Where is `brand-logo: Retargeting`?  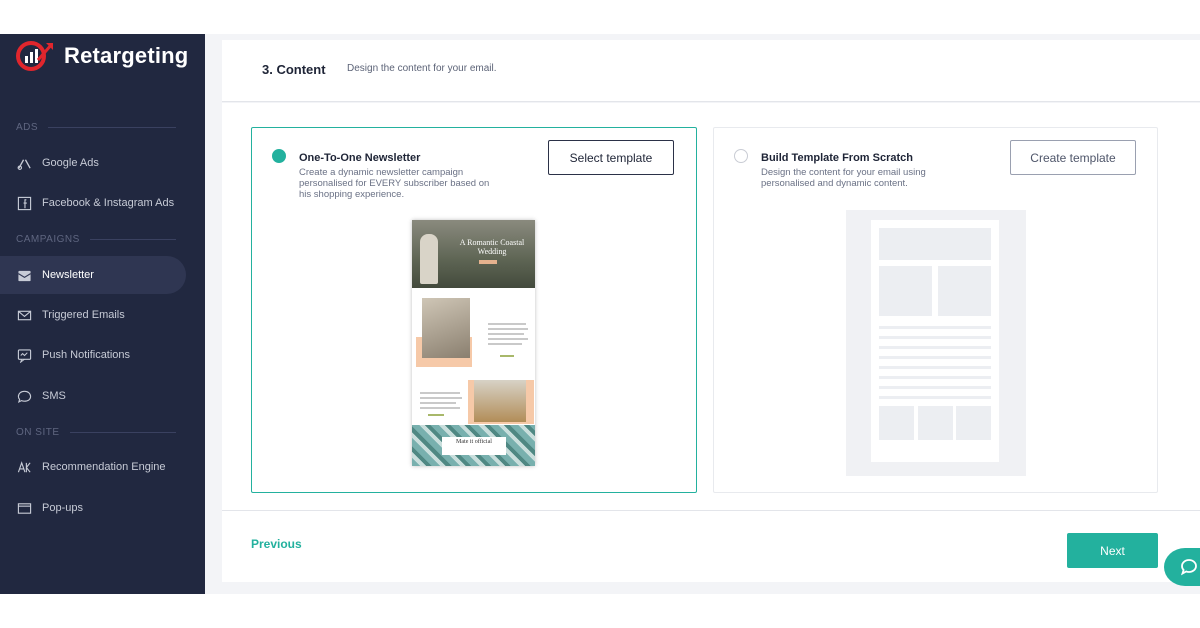
brand-logo: Retargeting is located at coordinates (102, 56).